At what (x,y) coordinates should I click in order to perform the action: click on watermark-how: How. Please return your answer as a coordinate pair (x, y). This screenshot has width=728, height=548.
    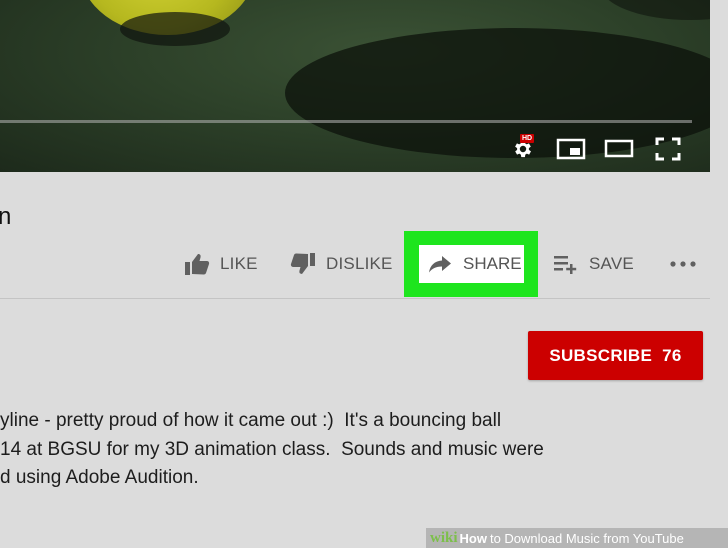
    Looking at the image, I should click on (473, 538).